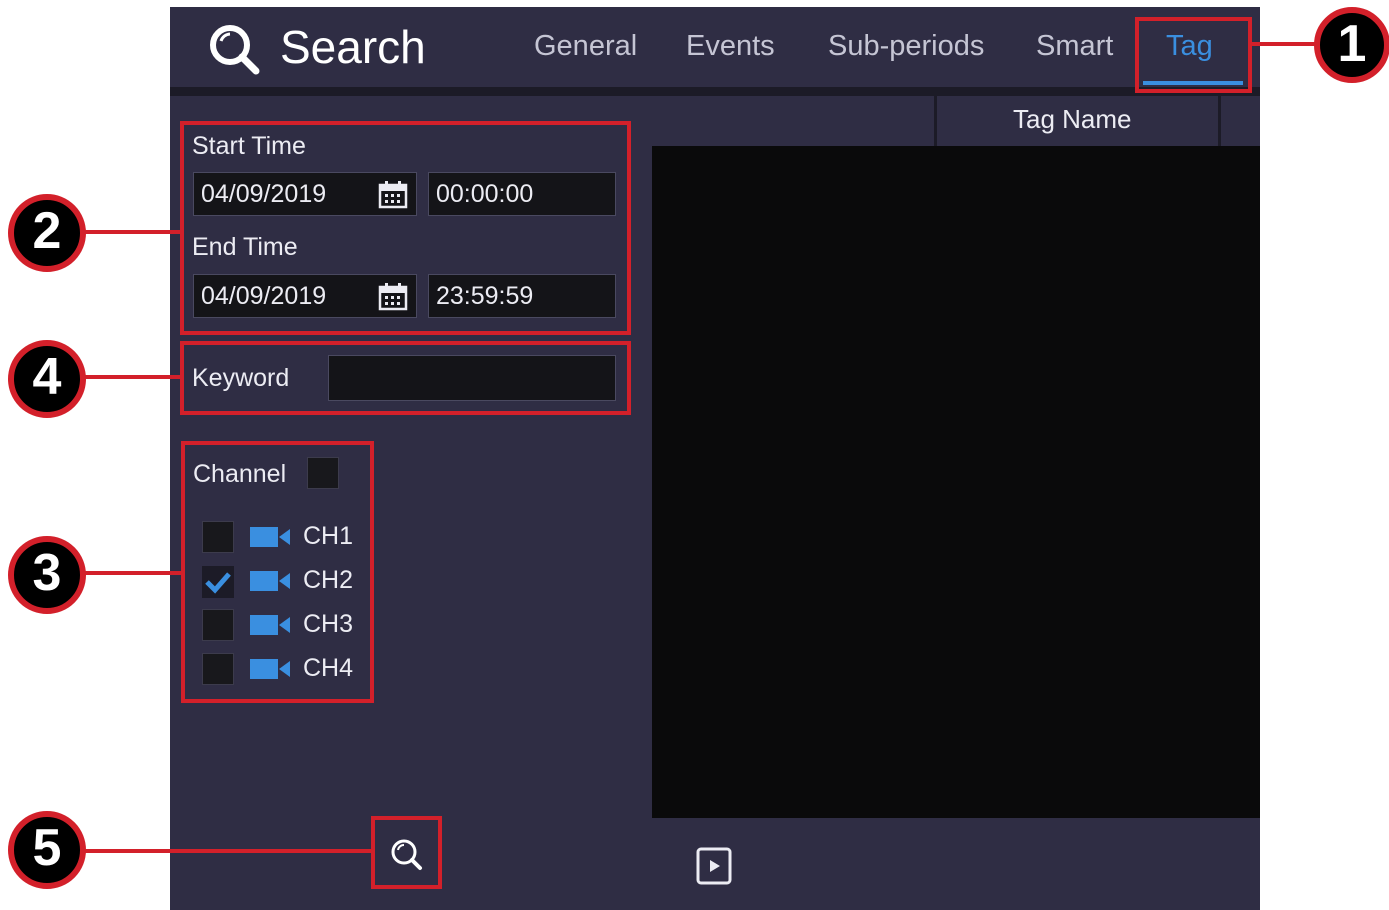 The height and width of the screenshot is (910, 1389). Describe the element at coordinates (47, 850) in the screenshot. I see `callout-marker-5: 5` at that location.